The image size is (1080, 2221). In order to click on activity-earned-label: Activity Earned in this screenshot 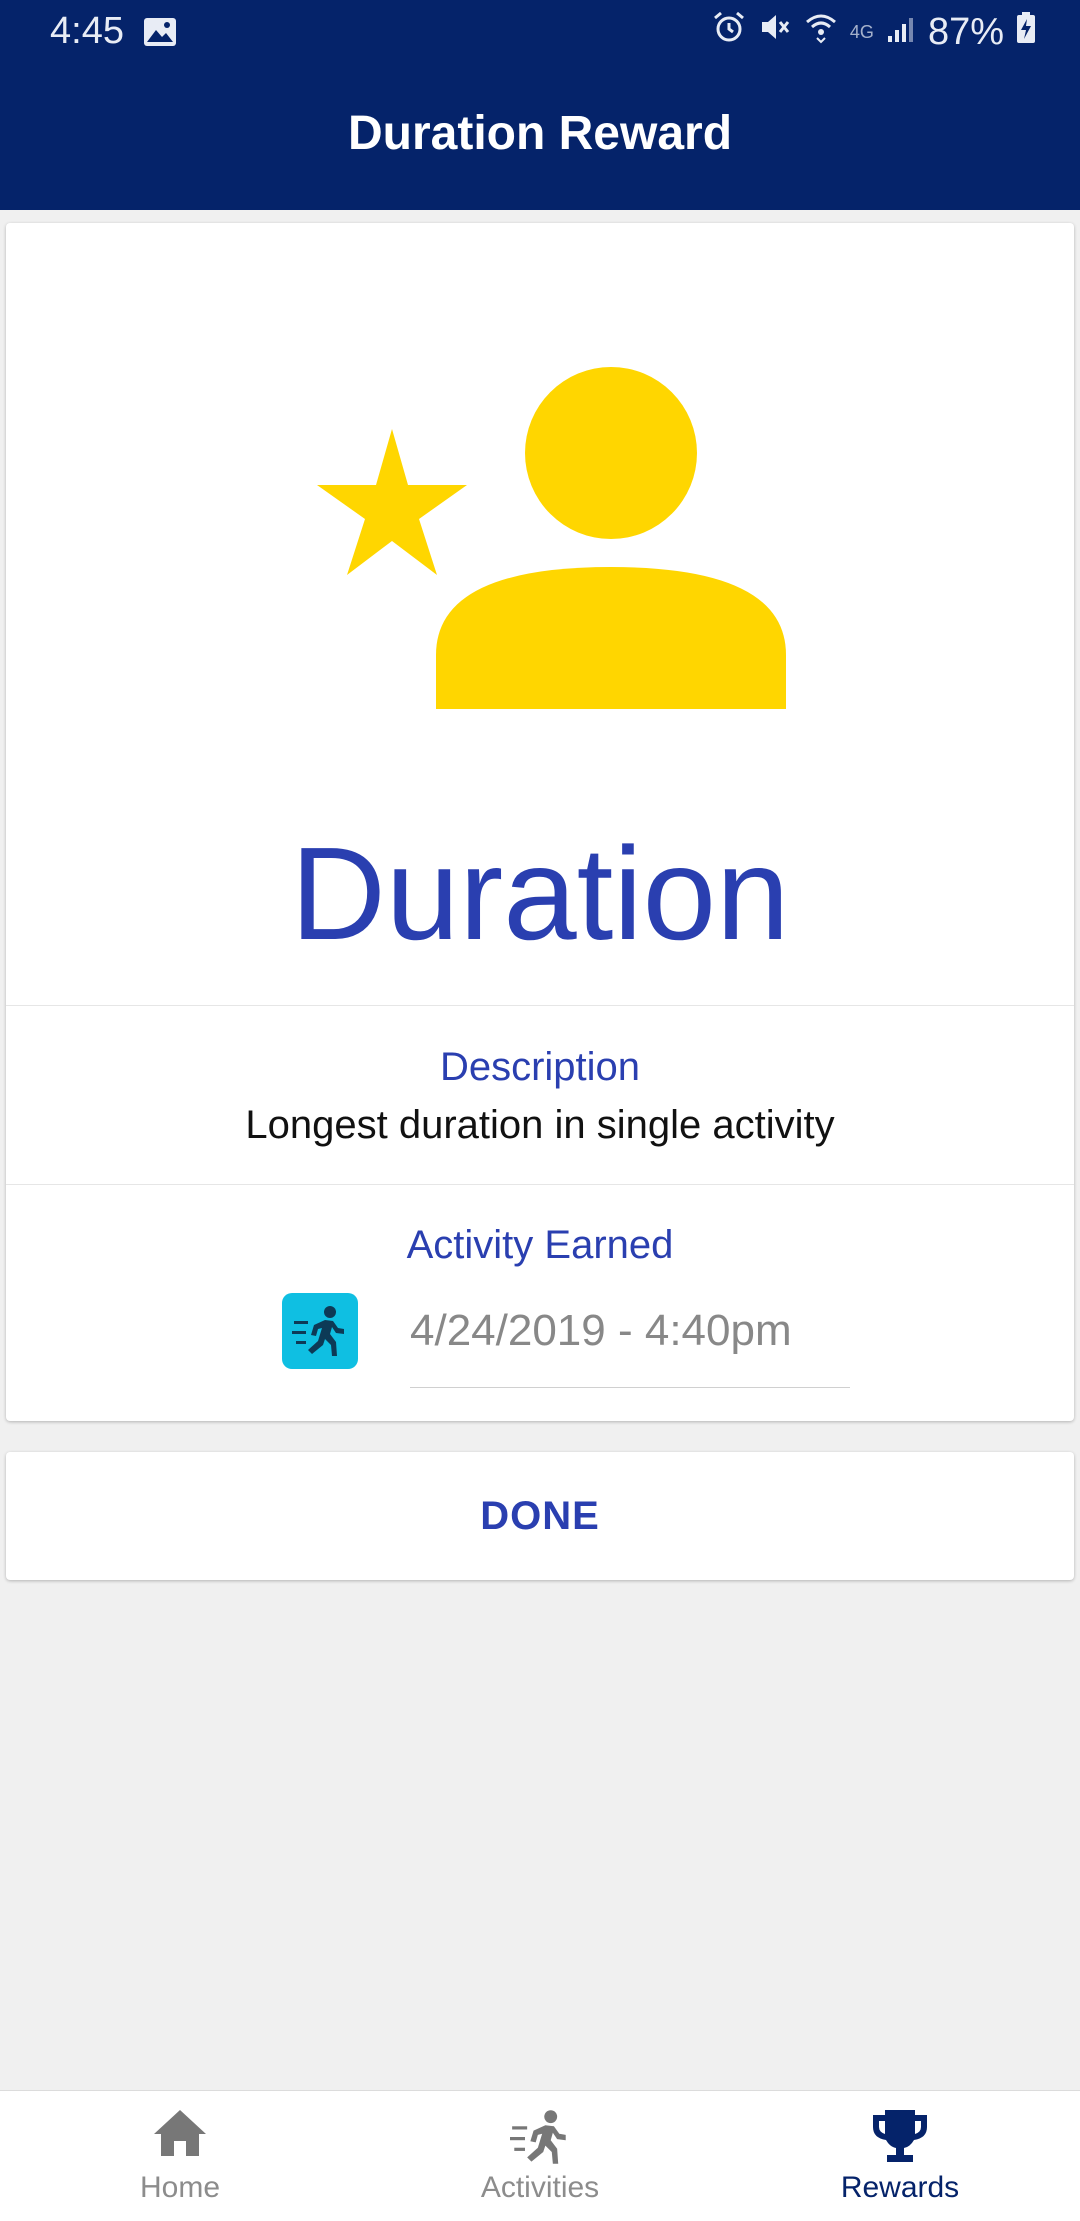, I will do `click(540, 1245)`.